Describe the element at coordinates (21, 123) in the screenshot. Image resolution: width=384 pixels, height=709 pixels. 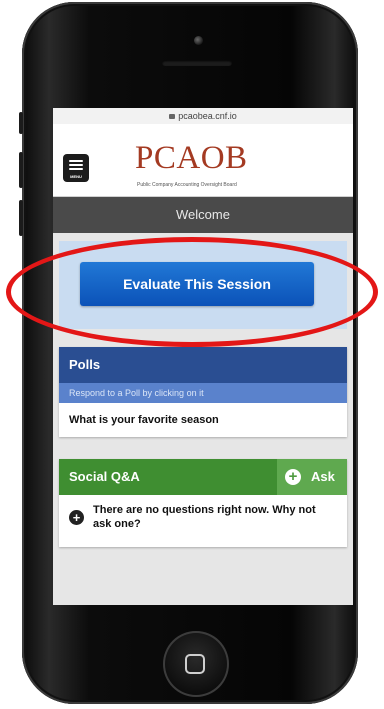
I see `mute-switch` at that location.